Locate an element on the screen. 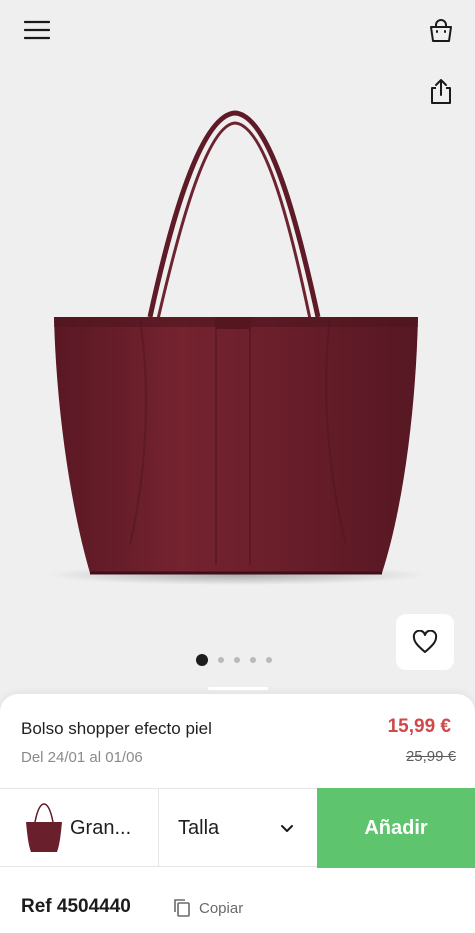 The height and width of the screenshot is (933, 475). size-selector: Talla is located at coordinates (238, 828).